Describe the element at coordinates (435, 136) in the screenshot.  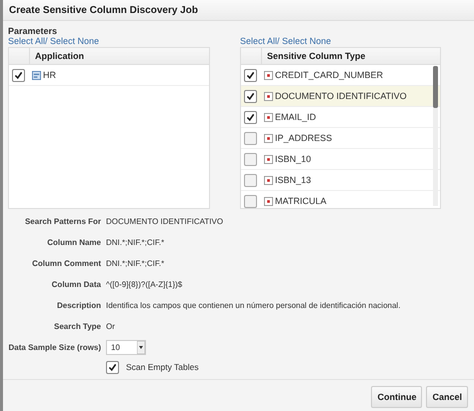
I see `scrollbar` at that location.